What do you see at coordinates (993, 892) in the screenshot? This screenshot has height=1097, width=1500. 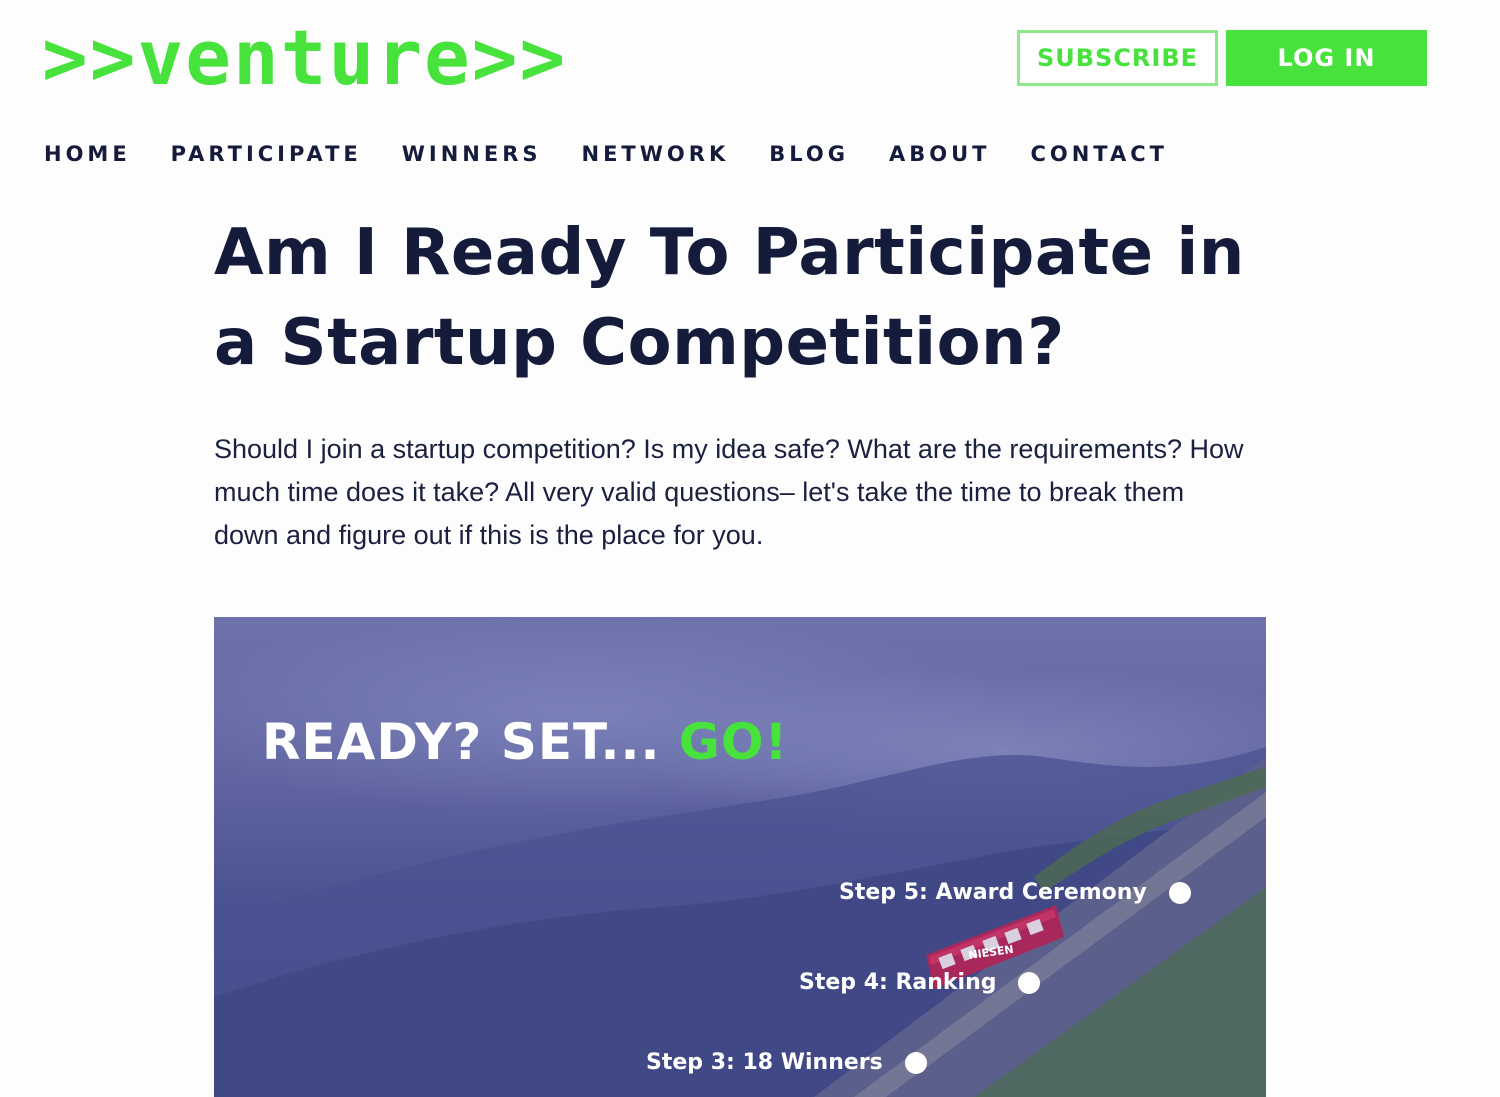 I see `step-label: Step 5: Award Ceremony` at bounding box center [993, 892].